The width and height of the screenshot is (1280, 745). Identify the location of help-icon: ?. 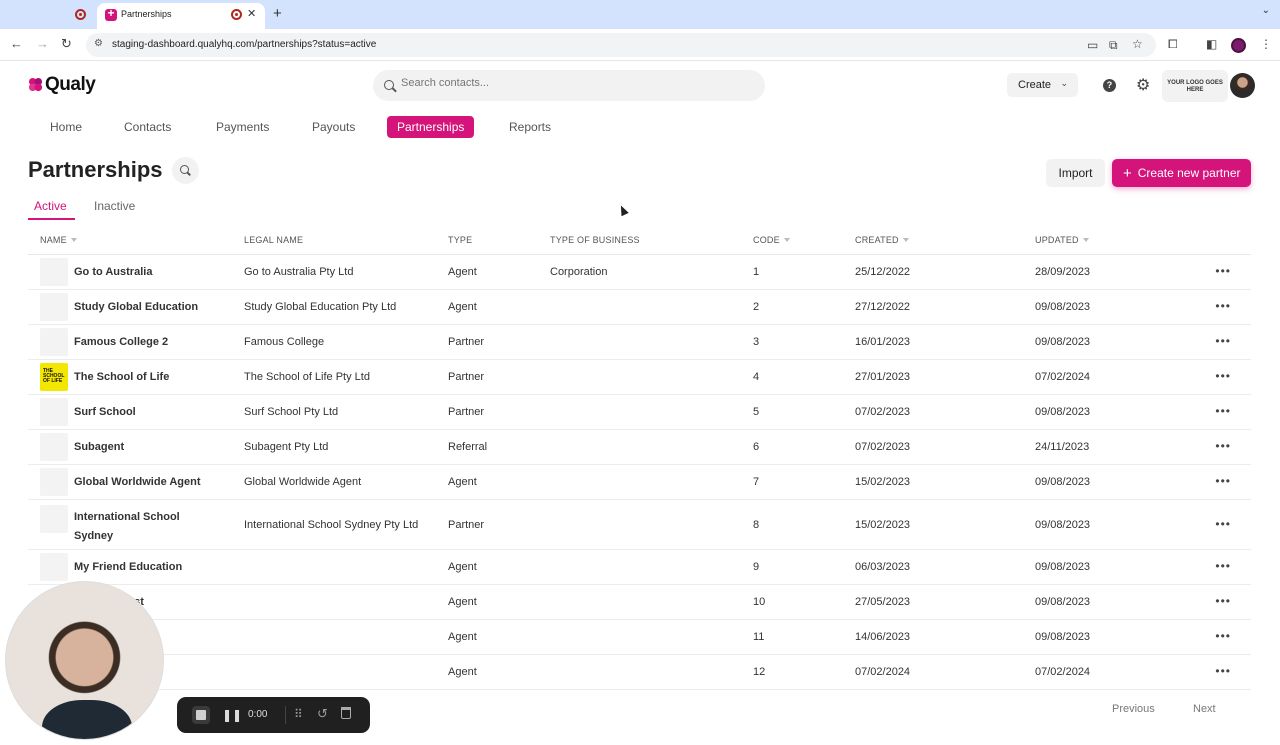
(1109, 85).